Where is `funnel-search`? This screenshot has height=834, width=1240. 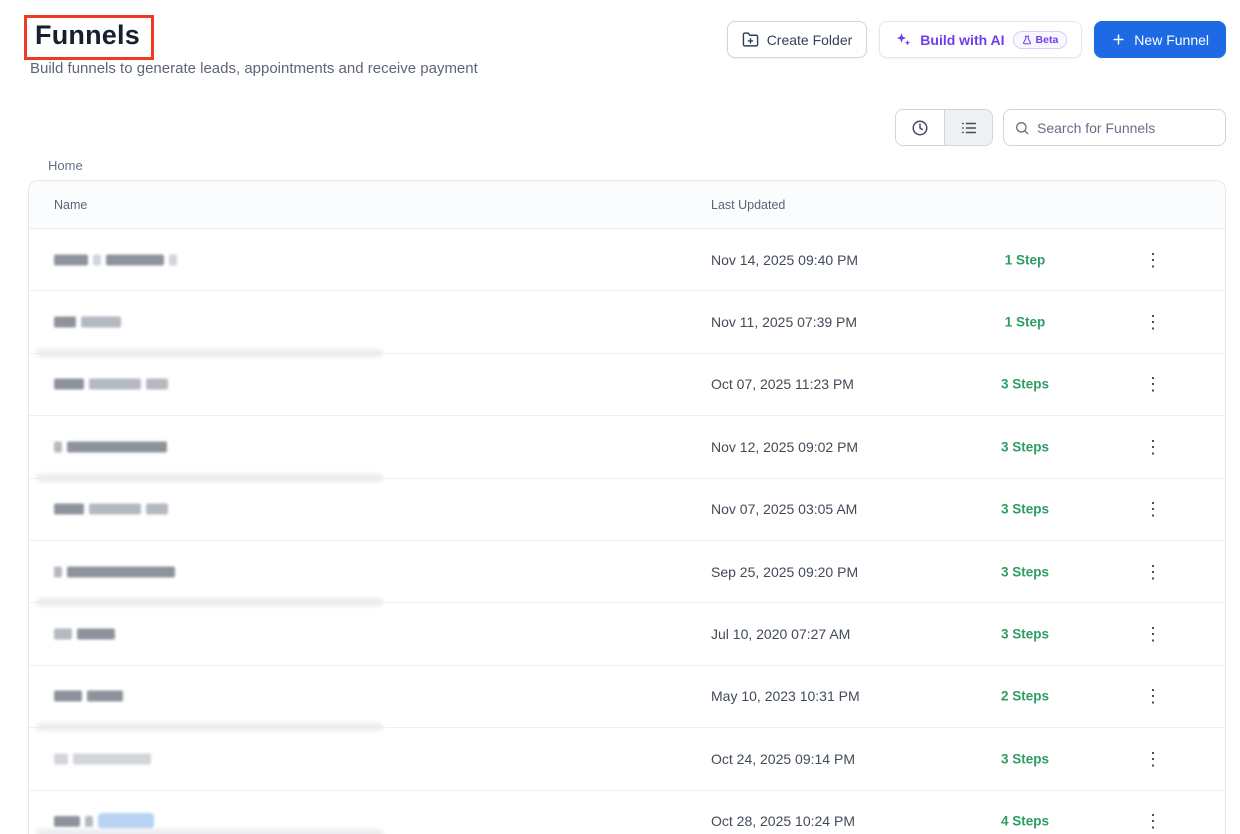 funnel-search is located at coordinates (1114, 127).